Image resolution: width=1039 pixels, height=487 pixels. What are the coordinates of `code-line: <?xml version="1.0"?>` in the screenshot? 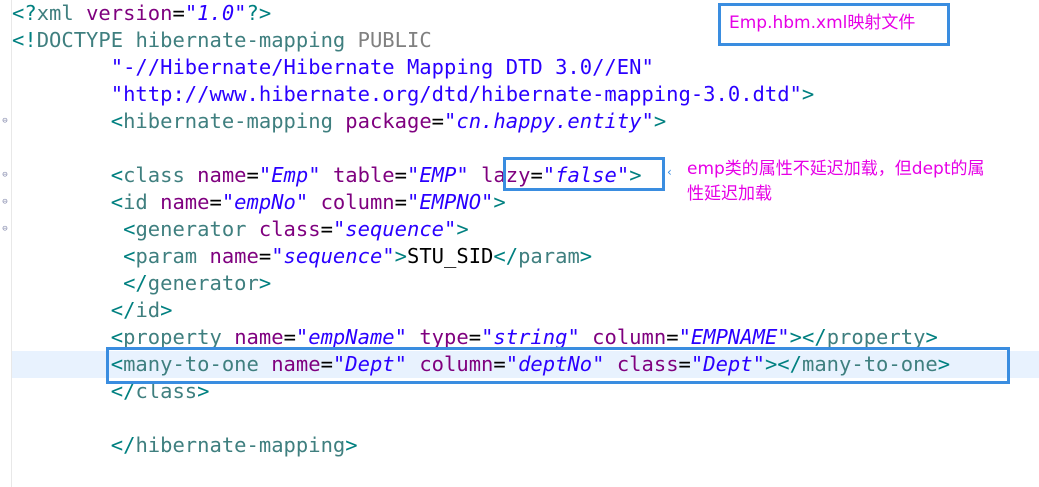 It's located at (141, 13).